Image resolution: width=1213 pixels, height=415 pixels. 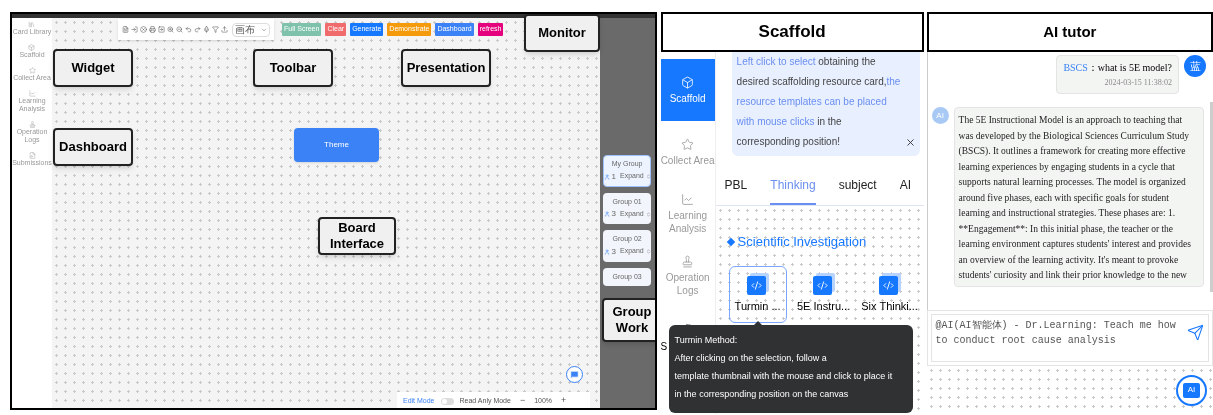 What do you see at coordinates (93, 68) in the screenshot?
I see `callout-label: Widget` at bounding box center [93, 68].